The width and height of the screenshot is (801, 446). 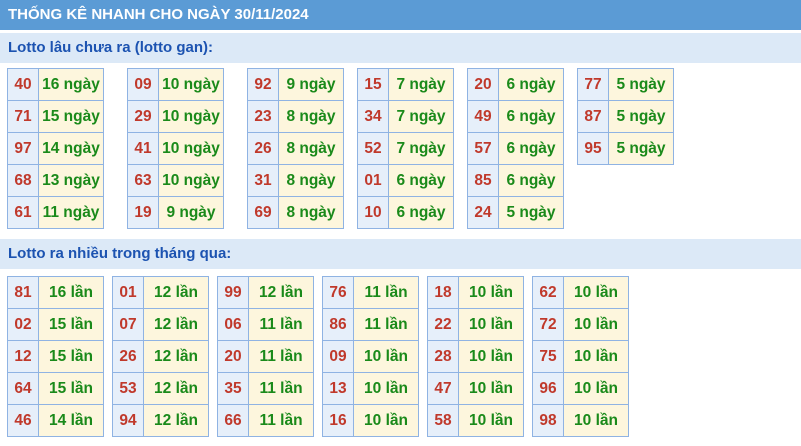 I want to click on table-row: 87 5 ngày, so click(x=625, y=116).